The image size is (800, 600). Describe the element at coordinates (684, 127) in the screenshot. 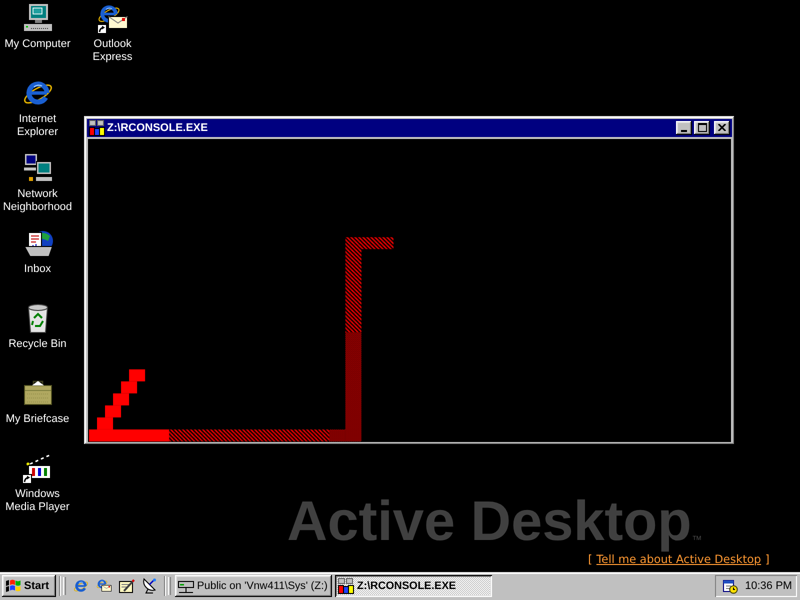

I see `minimize-button` at that location.